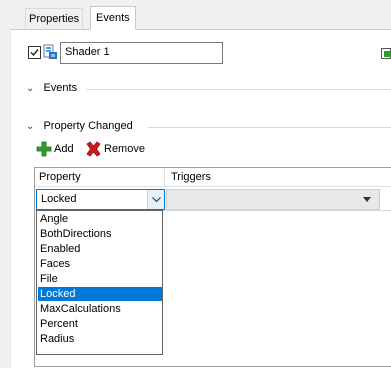 This screenshot has height=368, width=391. Describe the element at coordinates (93, 149) in the screenshot. I see `red-x-icon` at that location.